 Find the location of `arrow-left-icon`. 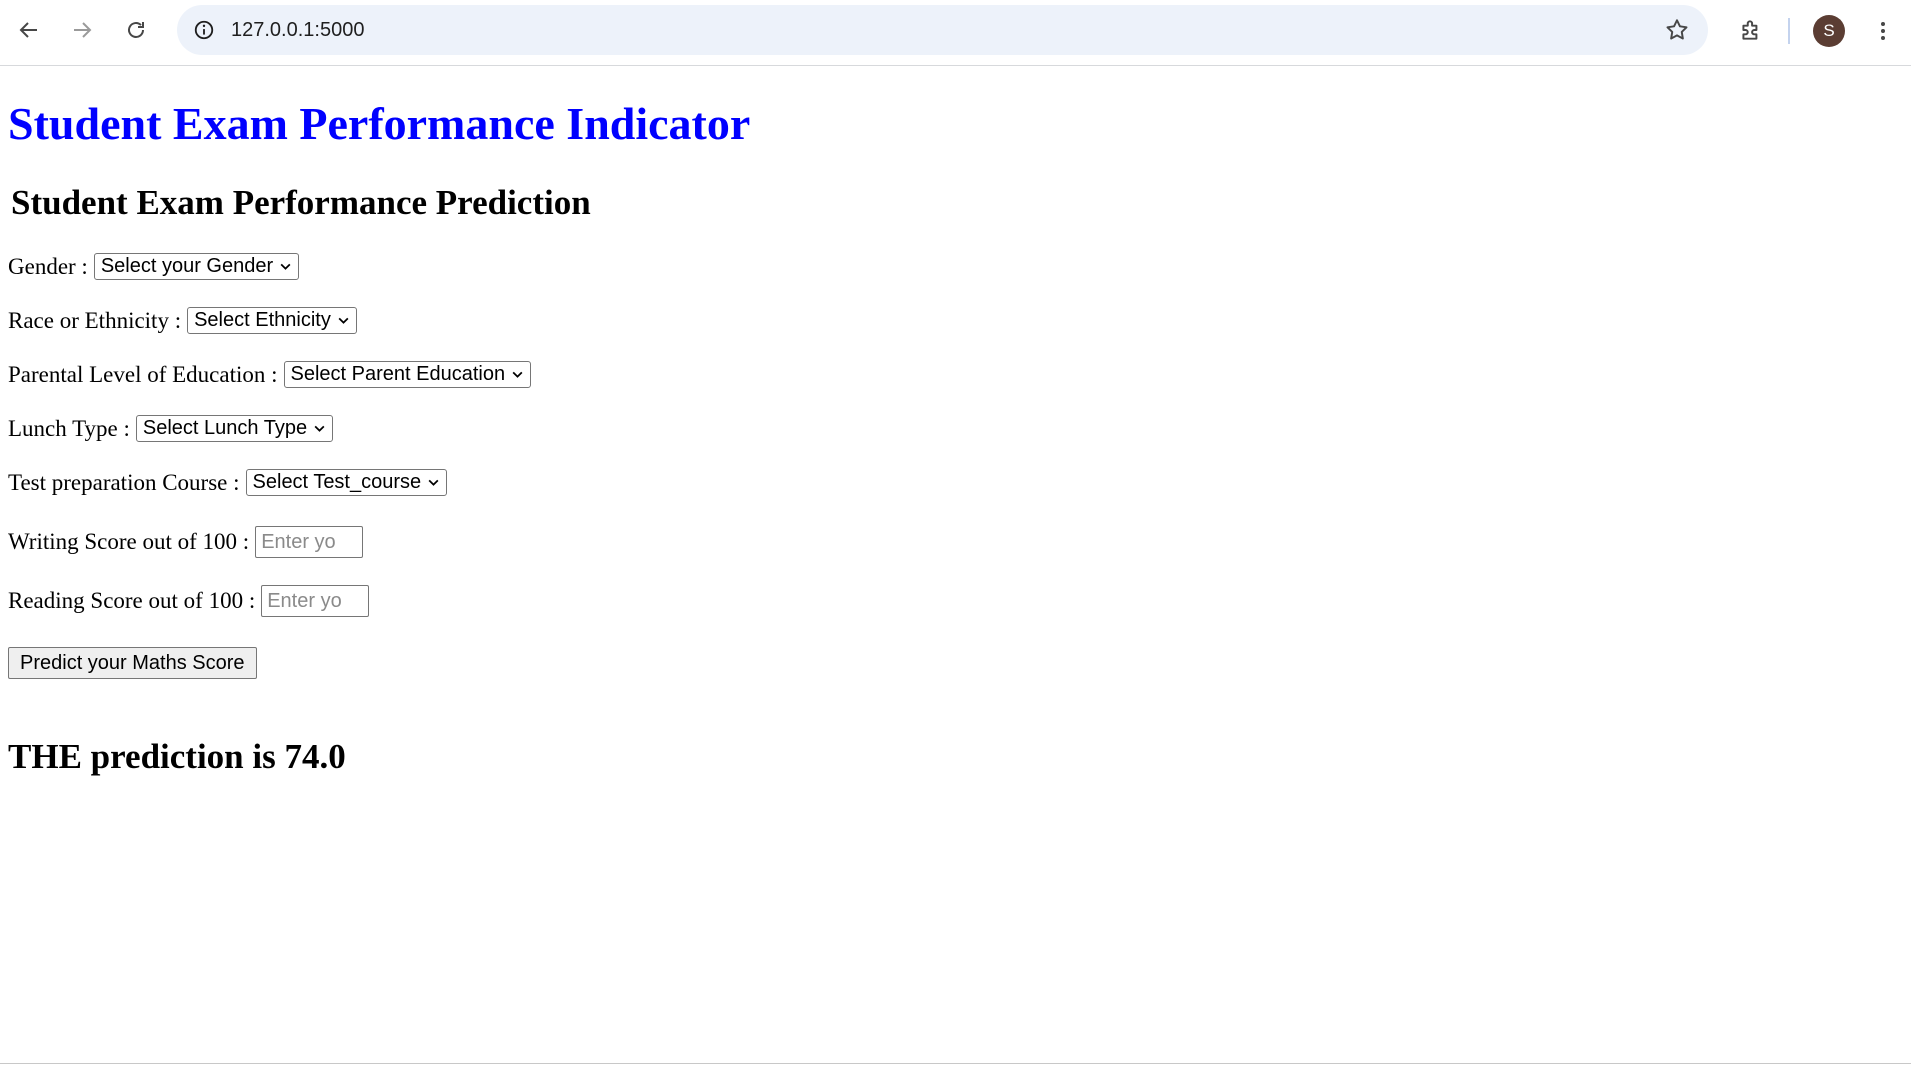

arrow-left-icon is located at coordinates (28, 30).